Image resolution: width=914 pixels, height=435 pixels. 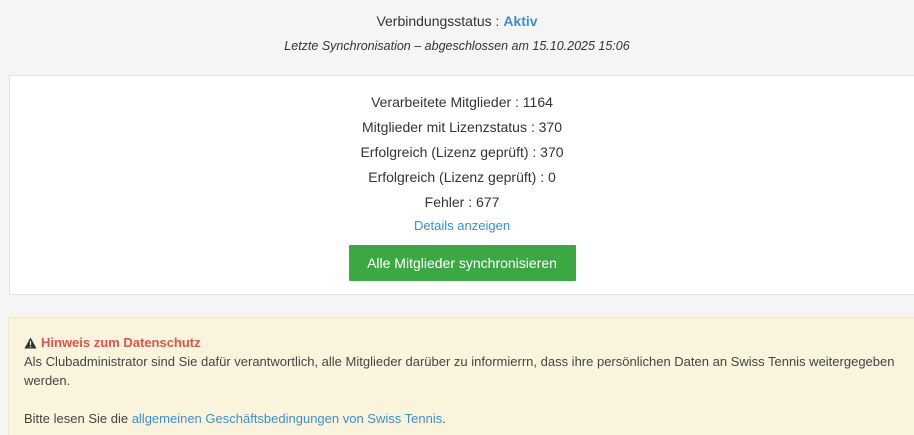 What do you see at coordinates (462, 102) in the screenshot?
I see `stat-processed-members: Verarbeitete Mitglieder : 1164` at bounding box center [462, 102].